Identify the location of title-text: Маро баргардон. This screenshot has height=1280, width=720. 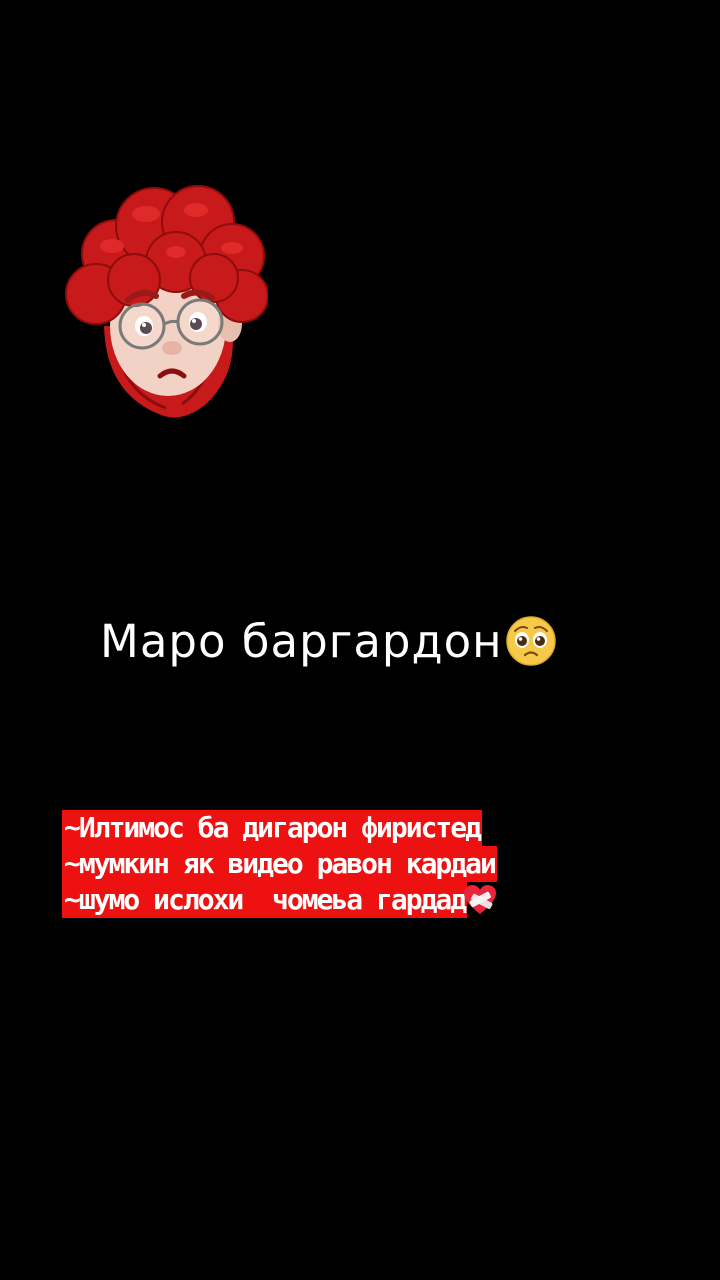
(301, 641).